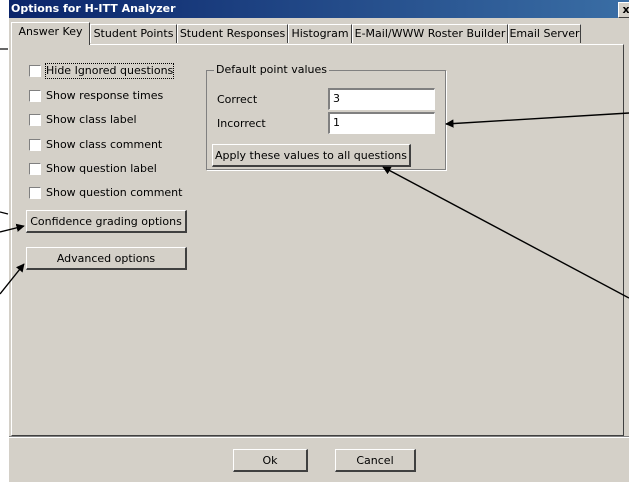  I want to click on checkbox-label: Show response times, so click(105, 95).